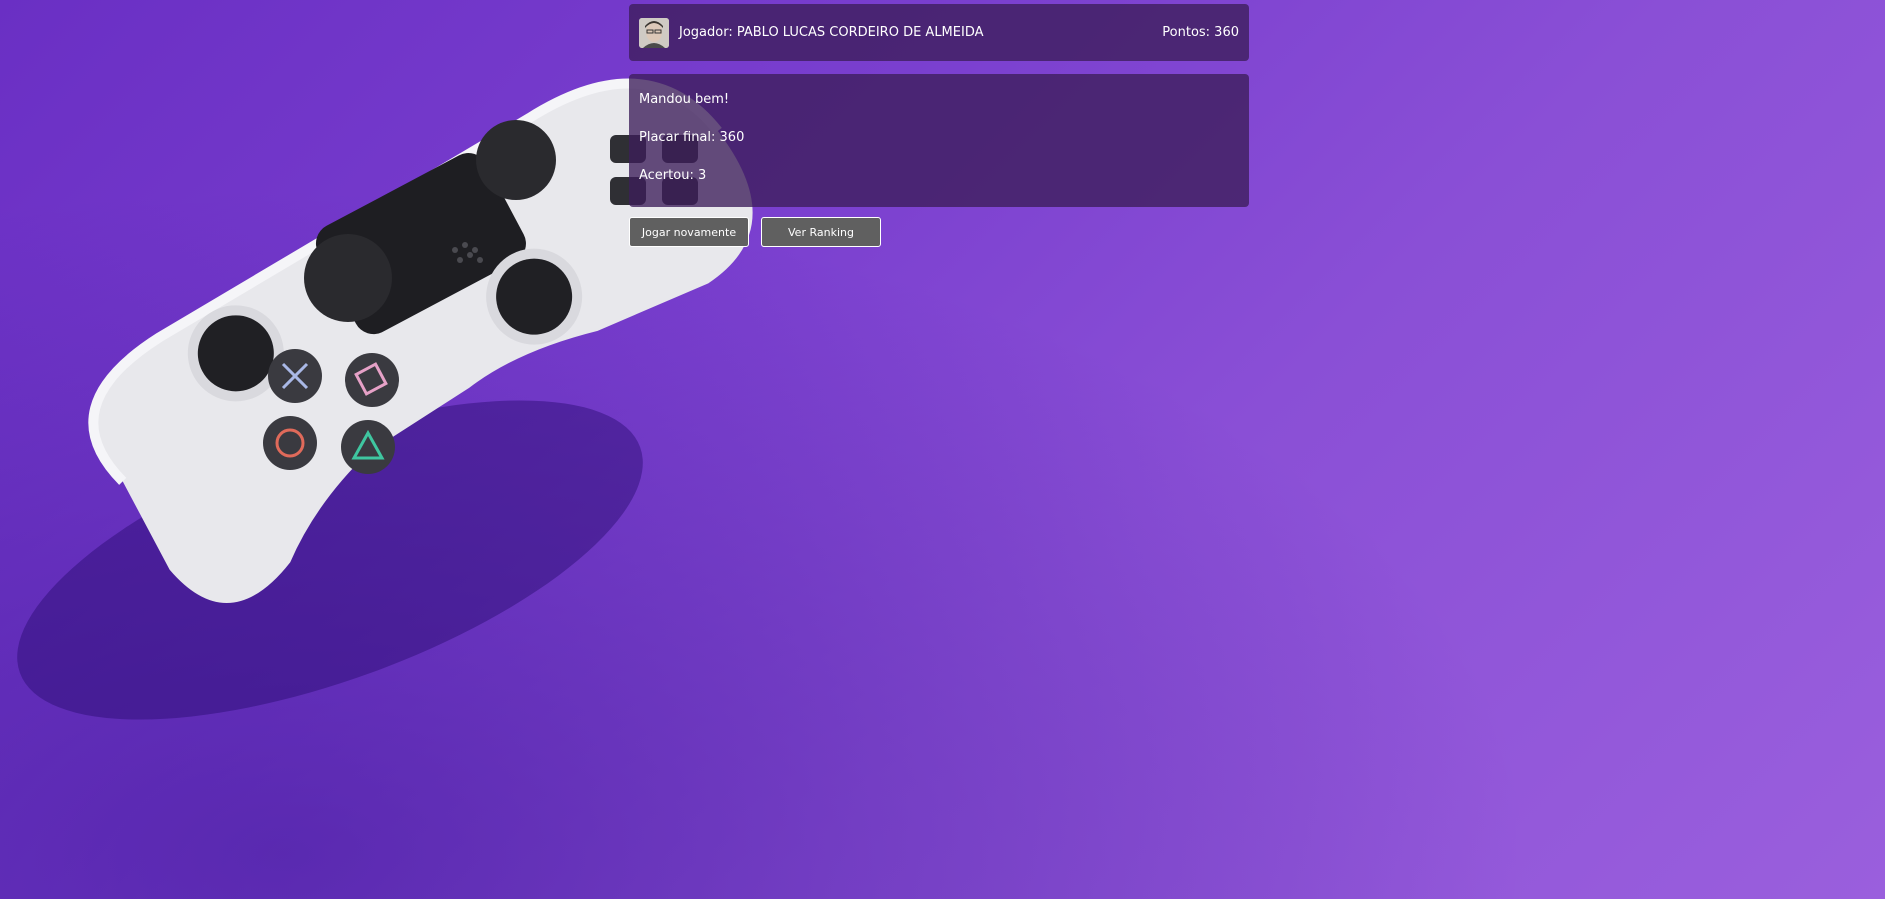 The width and height of the screenshot is (1885, 899). Describe the element at coordinates (684, 99) in the screenshot. I see `result-message: Mandou bem!` at that location.